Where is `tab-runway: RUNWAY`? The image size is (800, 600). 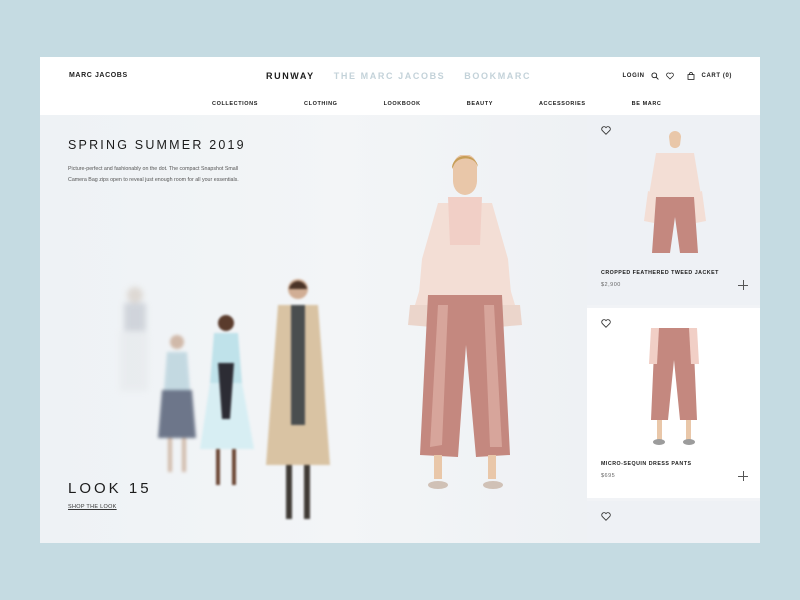 tab-runway: RUNWAY is located at coordinates (290, 76).